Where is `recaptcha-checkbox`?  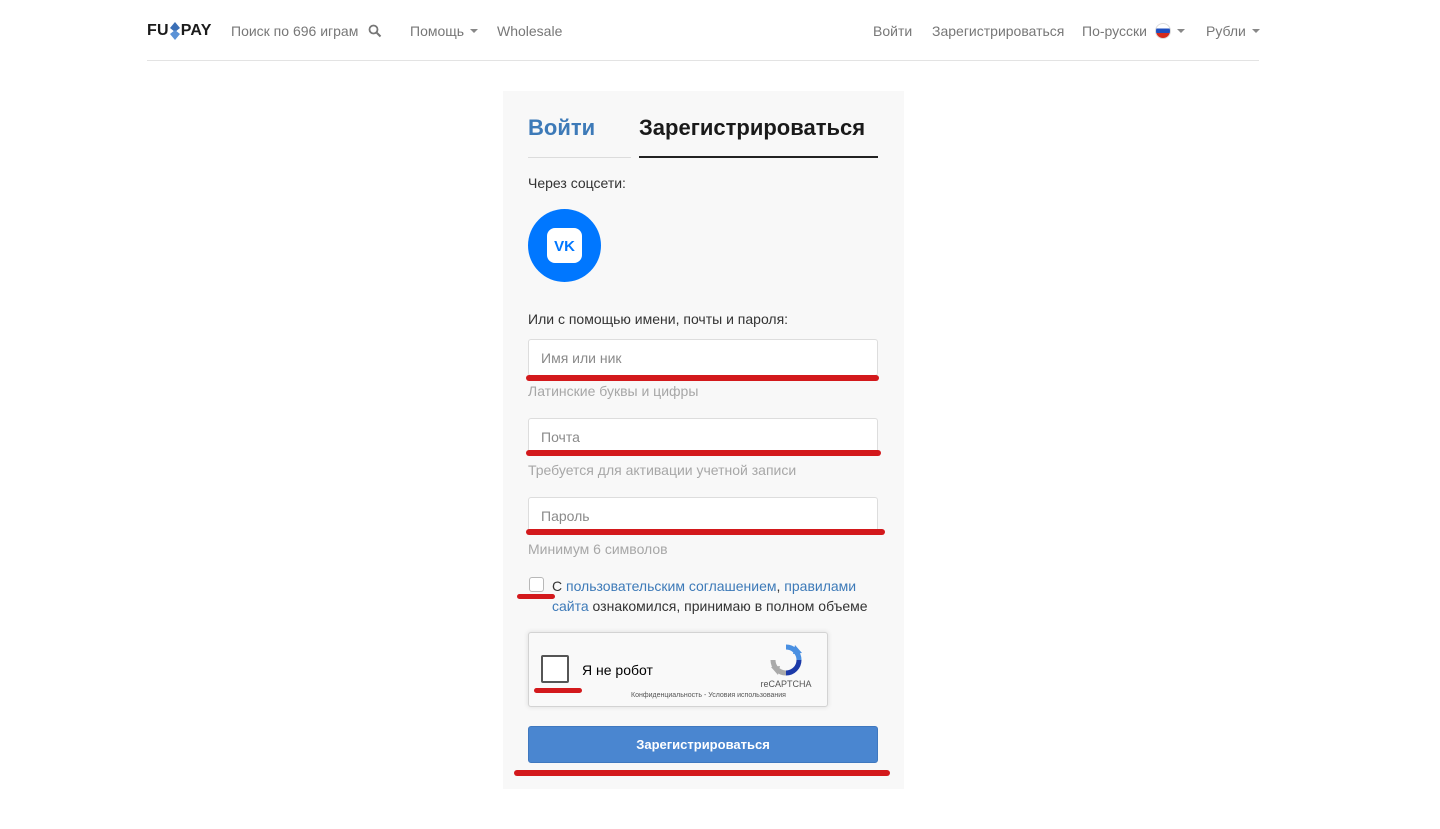 recaptcha-checkbox is located at coordinates (555, 669).